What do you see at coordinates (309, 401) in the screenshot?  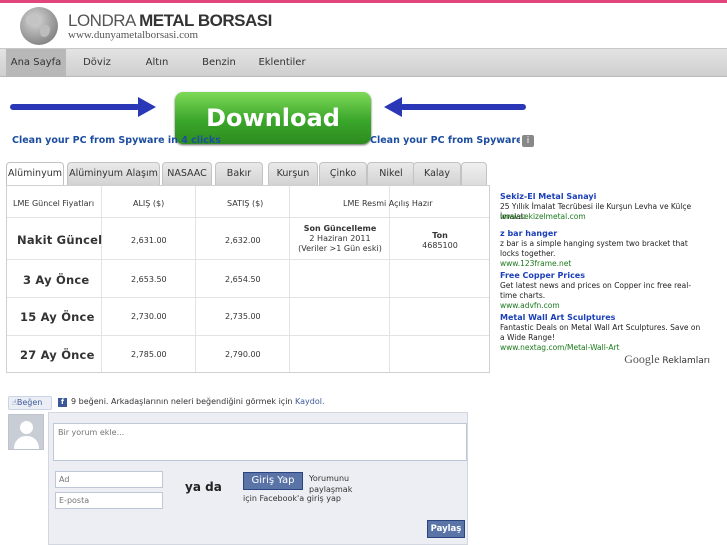 I see `signup-link: Kaydol.` at bounding box center [309, 401].